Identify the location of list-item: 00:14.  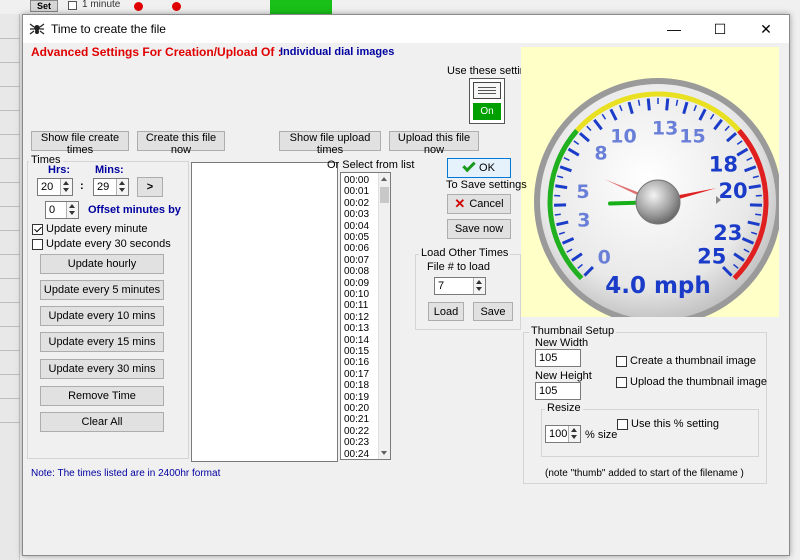
(356, 340).